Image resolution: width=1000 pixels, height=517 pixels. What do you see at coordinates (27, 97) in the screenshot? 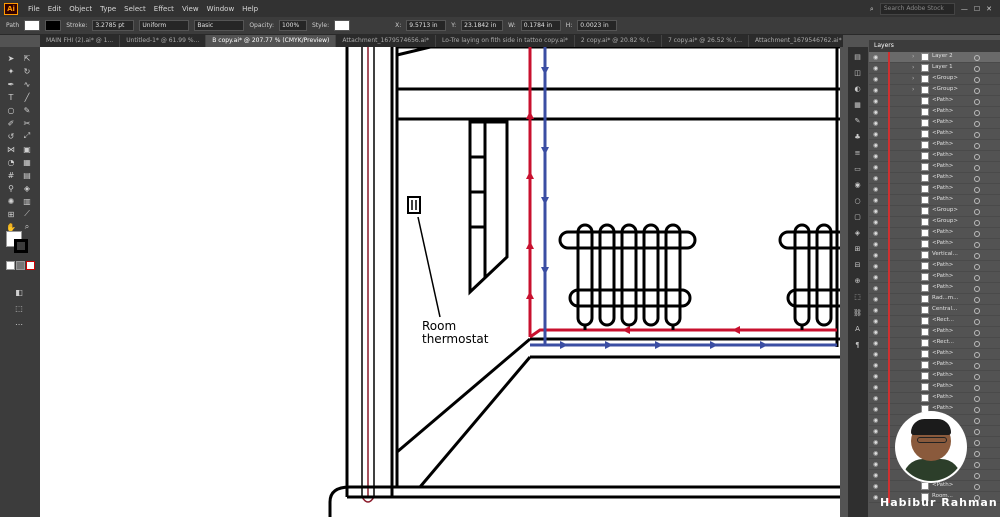
I see `line-tool-icon: ╱` at bounding box center [27, 97].